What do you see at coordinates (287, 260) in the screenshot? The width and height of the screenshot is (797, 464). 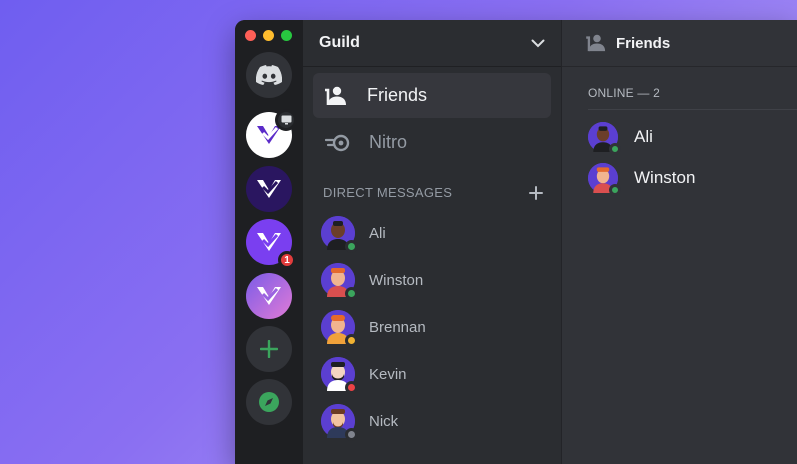 I see `notification-badge: 1` at bounding box center [287, 260].